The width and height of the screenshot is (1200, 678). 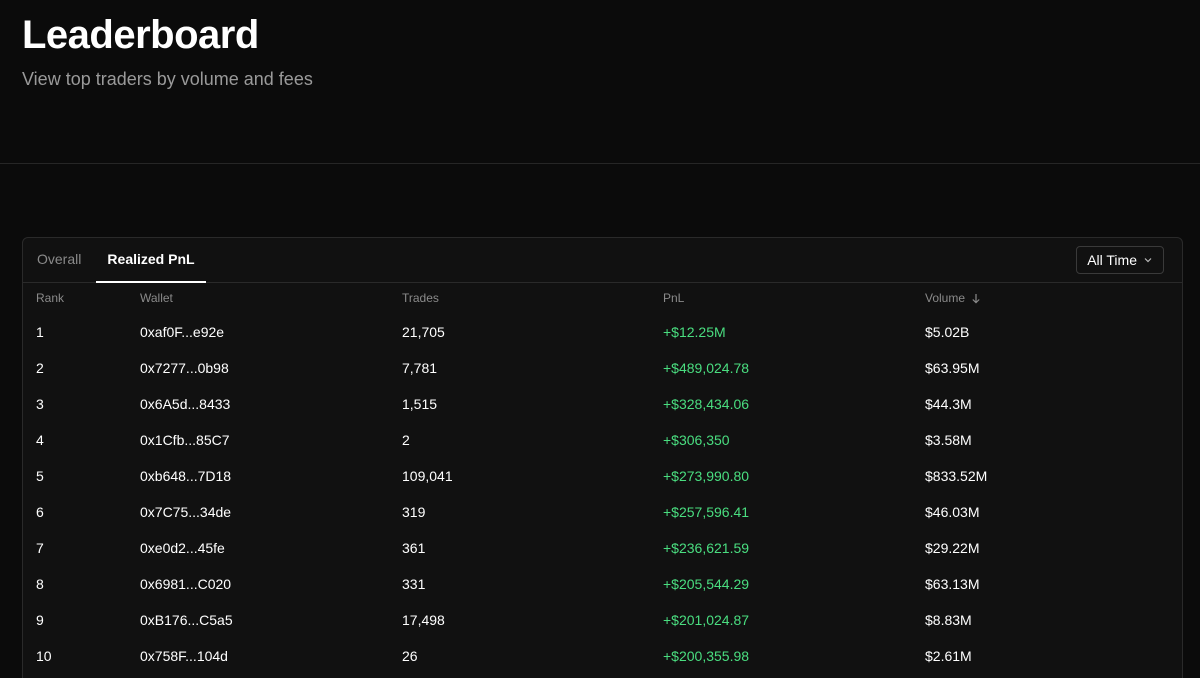 I want to click on rank-cell: 7, so click(x=40, y=548).